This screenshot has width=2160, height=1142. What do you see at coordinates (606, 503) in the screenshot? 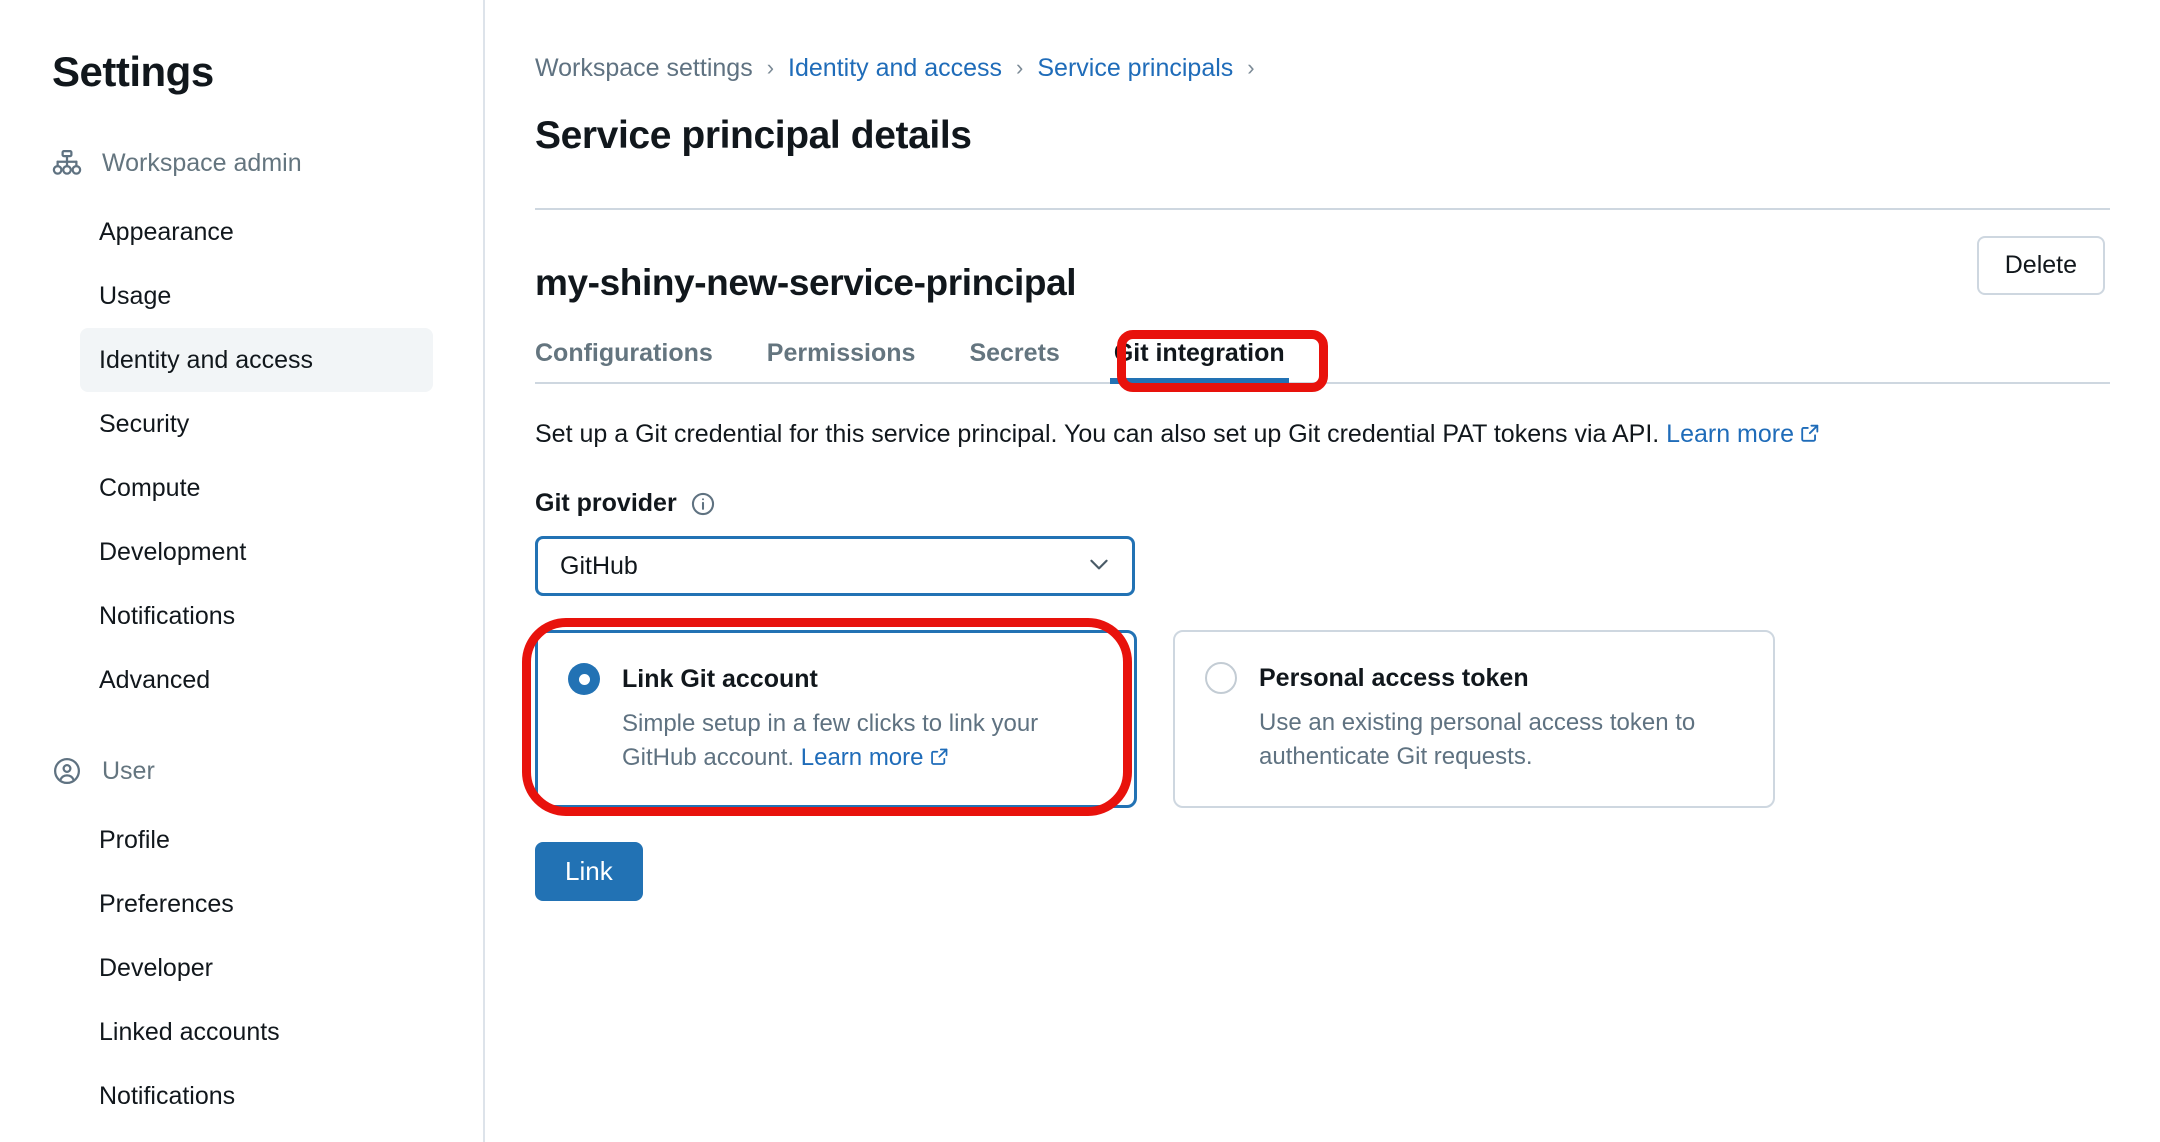
I see `git-provider-label: Git provider` at bounding box center [606, 503].